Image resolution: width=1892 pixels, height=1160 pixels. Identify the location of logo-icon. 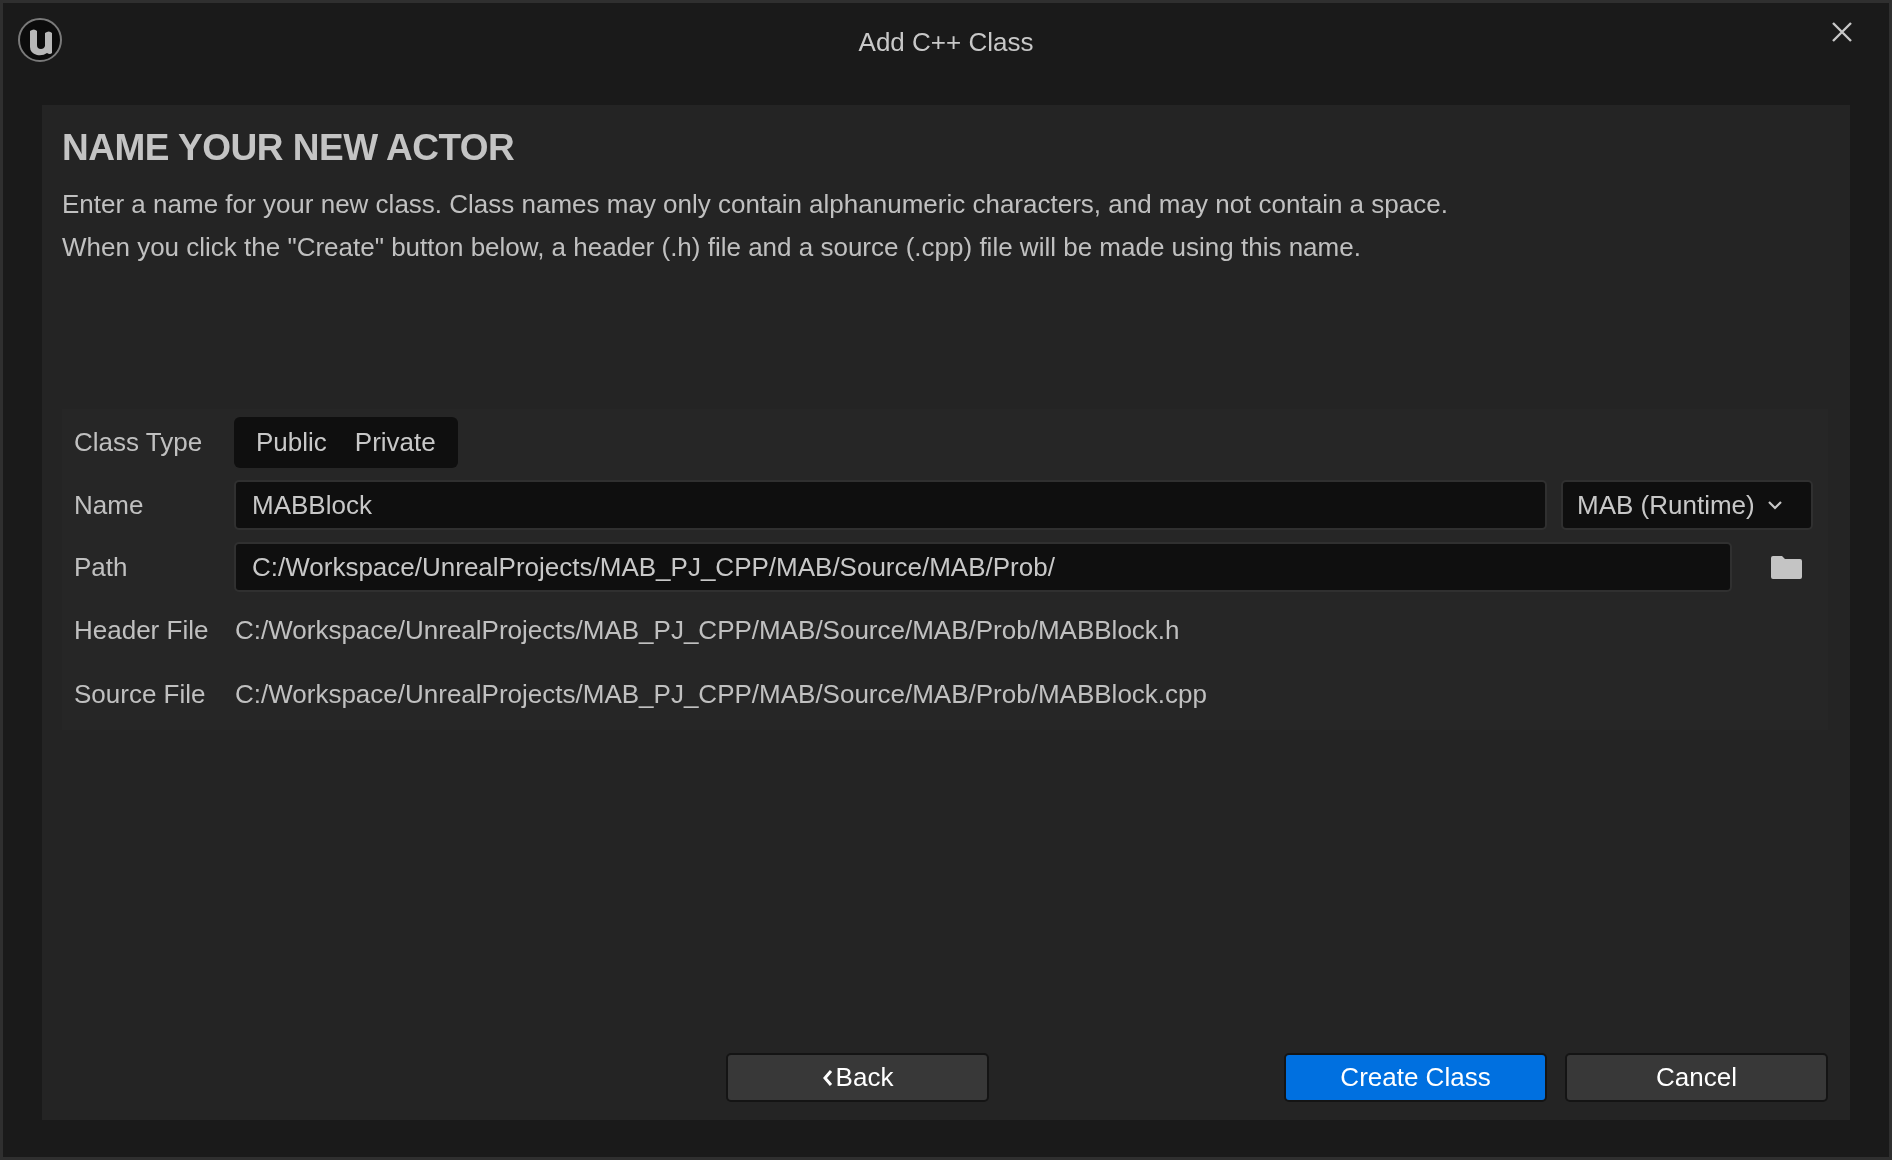
(40, 40).